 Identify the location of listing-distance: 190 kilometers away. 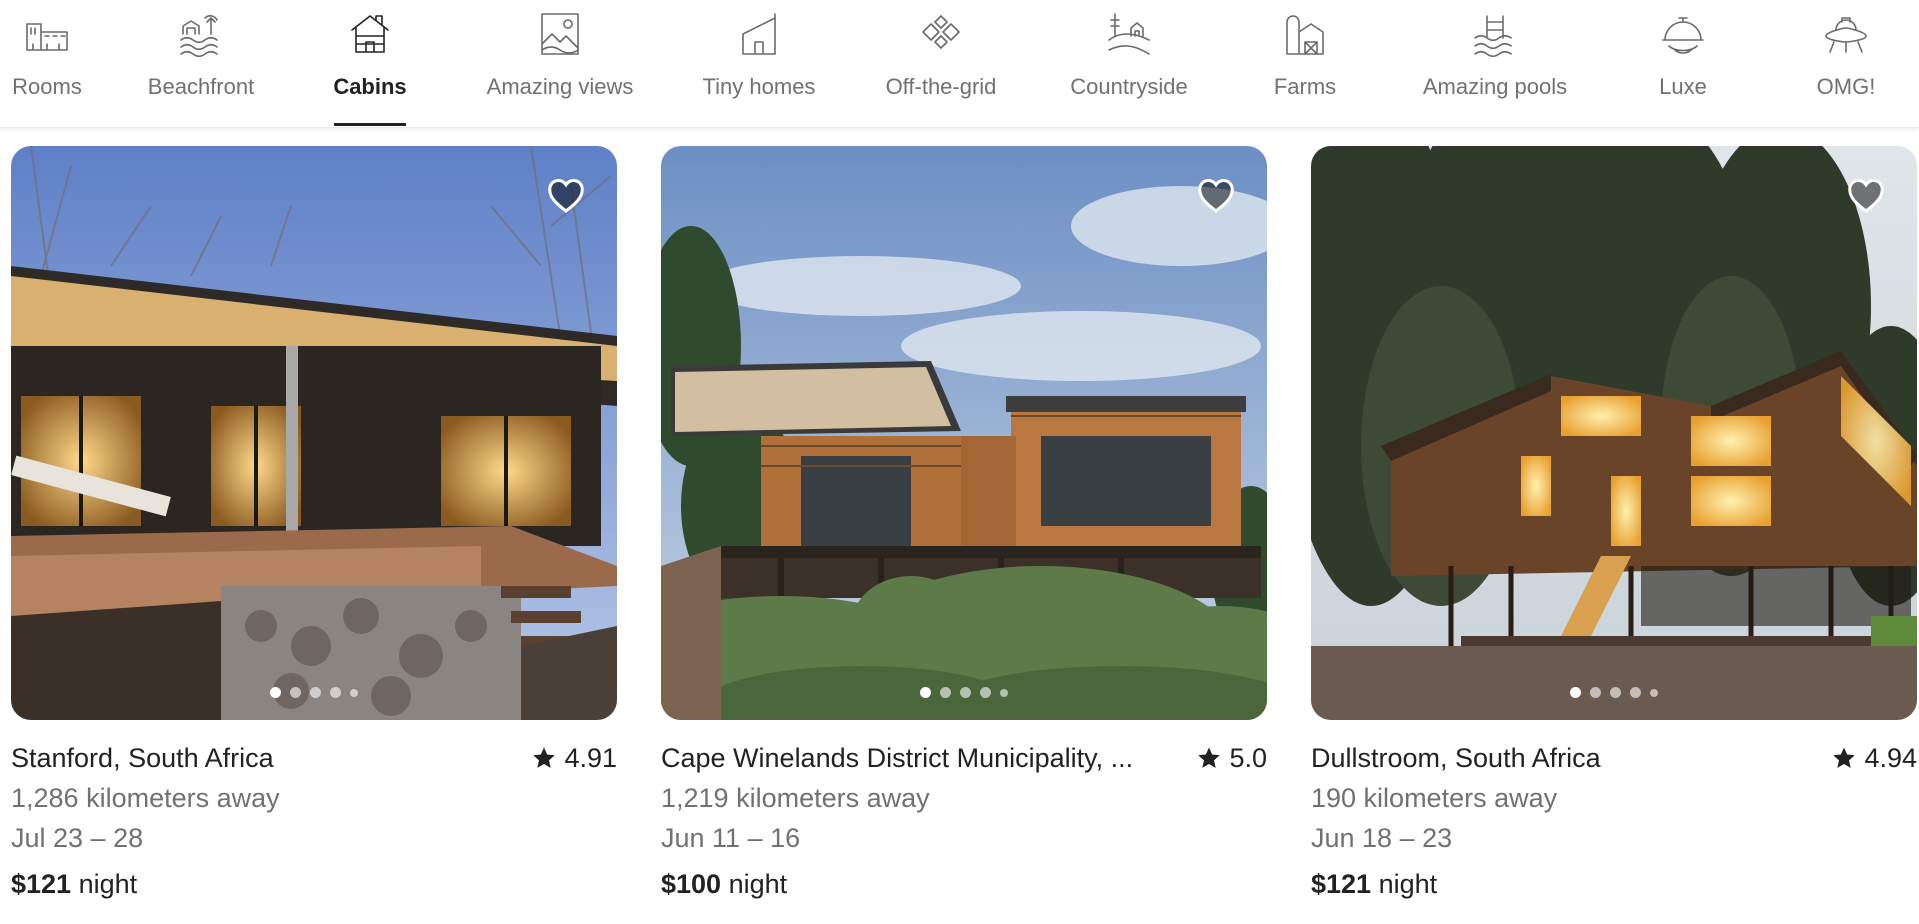
(1434, 798).